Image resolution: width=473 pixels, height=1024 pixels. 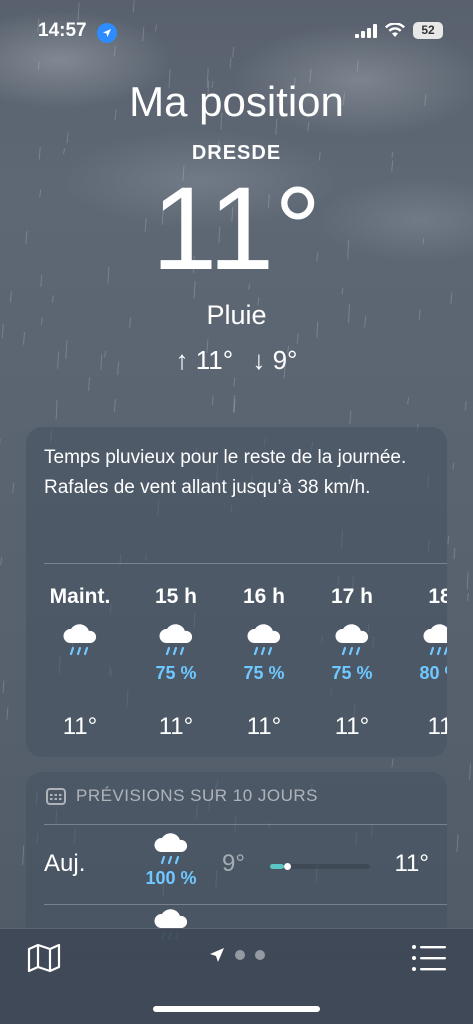 I want to click on hour-label: Maint., so click(x=80, y=600).